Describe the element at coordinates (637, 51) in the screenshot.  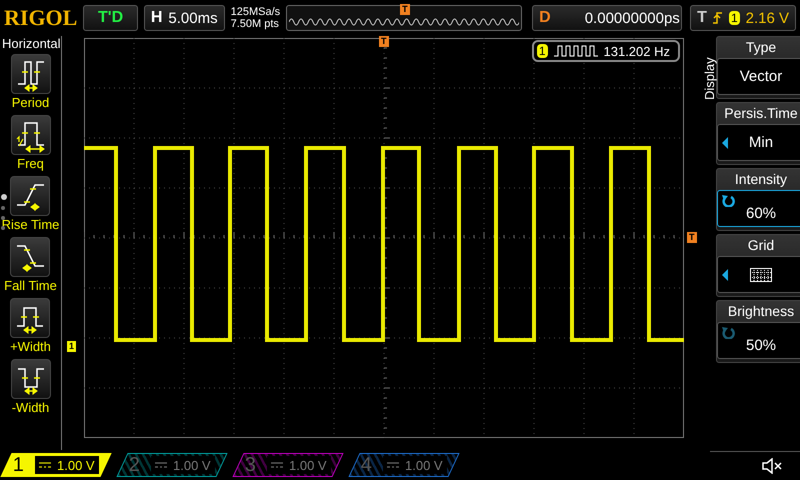
I see `frequency-value: 131.202 Hz` at that location.